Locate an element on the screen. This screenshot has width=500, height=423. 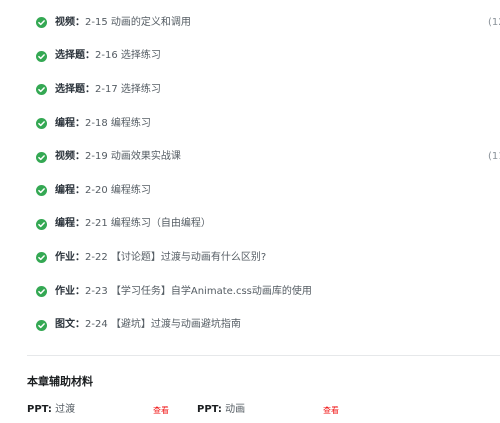
item-duration: (11 is located at coordinates (494, 157).